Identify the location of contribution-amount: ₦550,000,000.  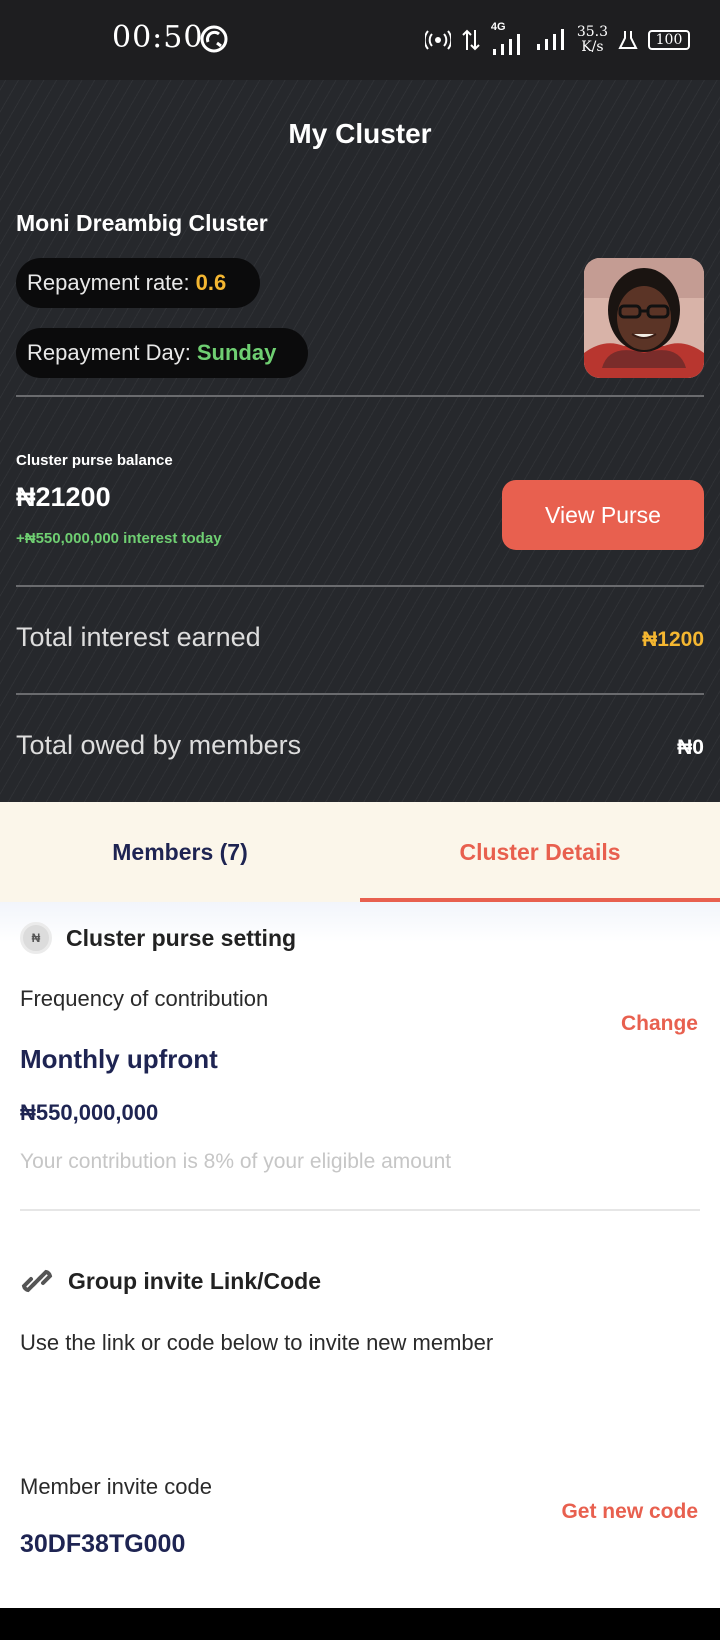
(89, 1112).